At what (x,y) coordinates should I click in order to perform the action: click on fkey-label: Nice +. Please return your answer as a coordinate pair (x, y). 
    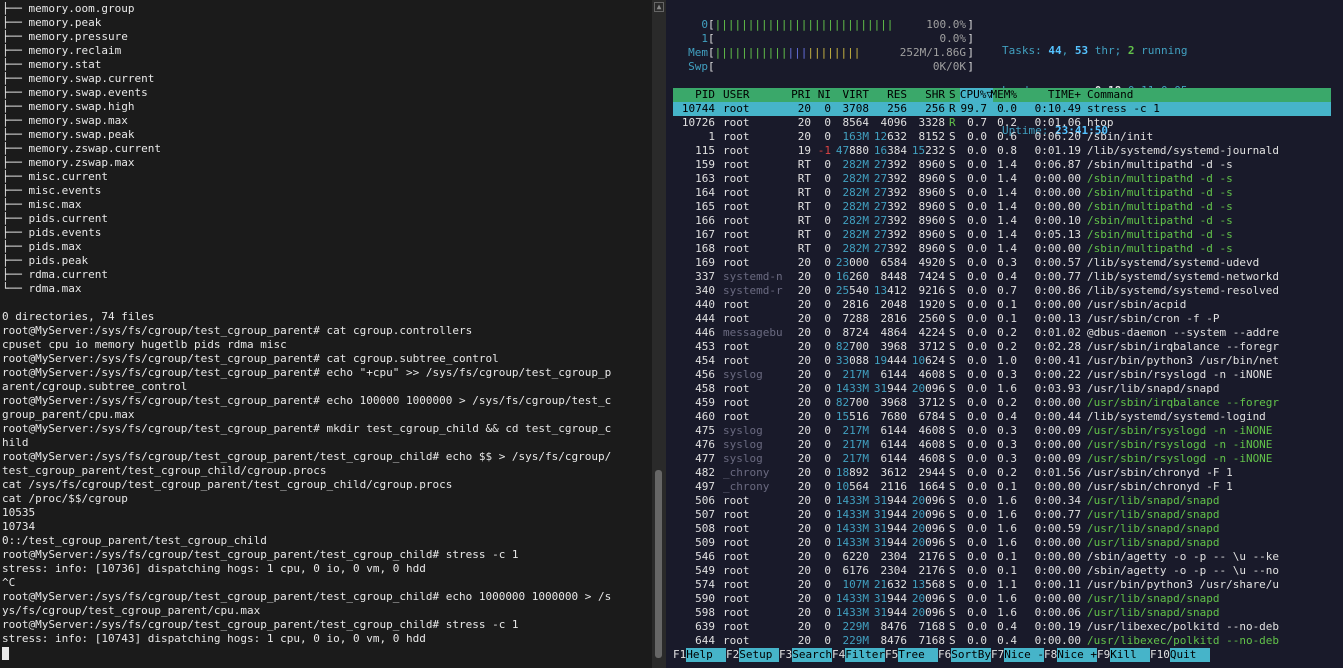
    Looking at the image, I should click on (1077, 655).